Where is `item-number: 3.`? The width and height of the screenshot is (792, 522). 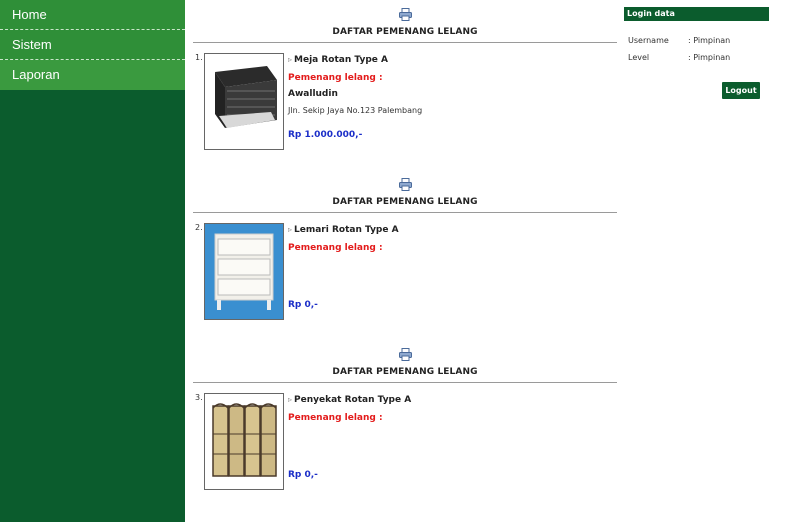 item-number: 3. is located at coordinates (199, 397).